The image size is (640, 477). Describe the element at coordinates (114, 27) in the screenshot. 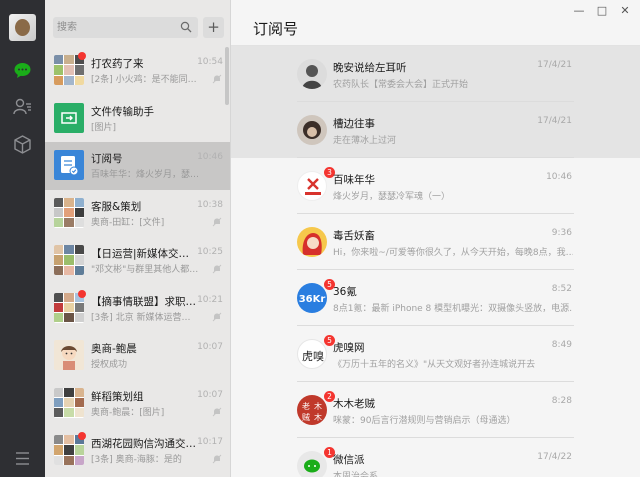

I see `search-input` at that location.